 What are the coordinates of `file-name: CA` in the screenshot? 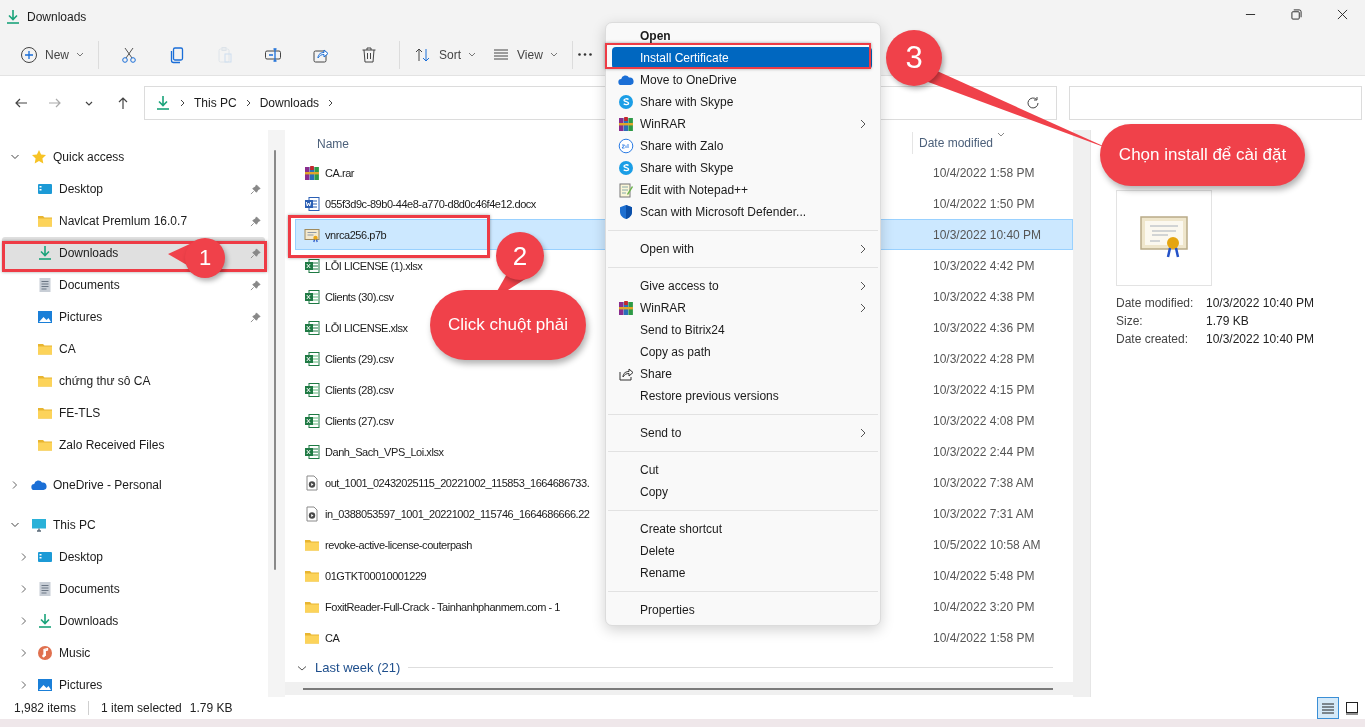 It's located at (332, 637).